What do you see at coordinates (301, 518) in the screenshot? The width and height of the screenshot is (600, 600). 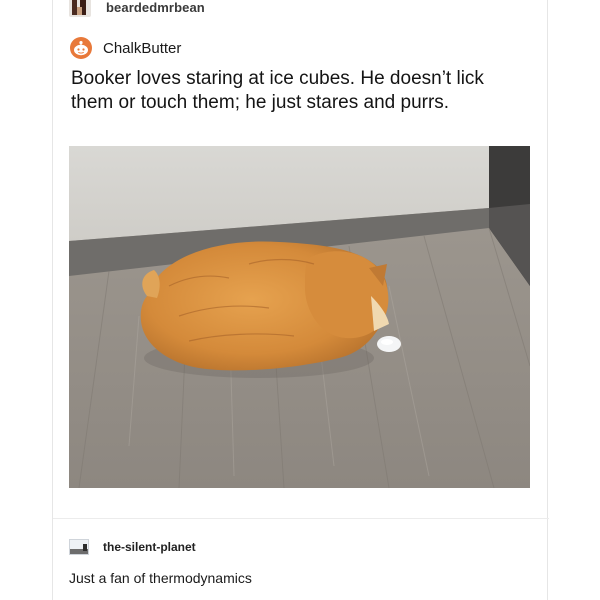 I see `reply-divider` at bounding box center [301, 518].